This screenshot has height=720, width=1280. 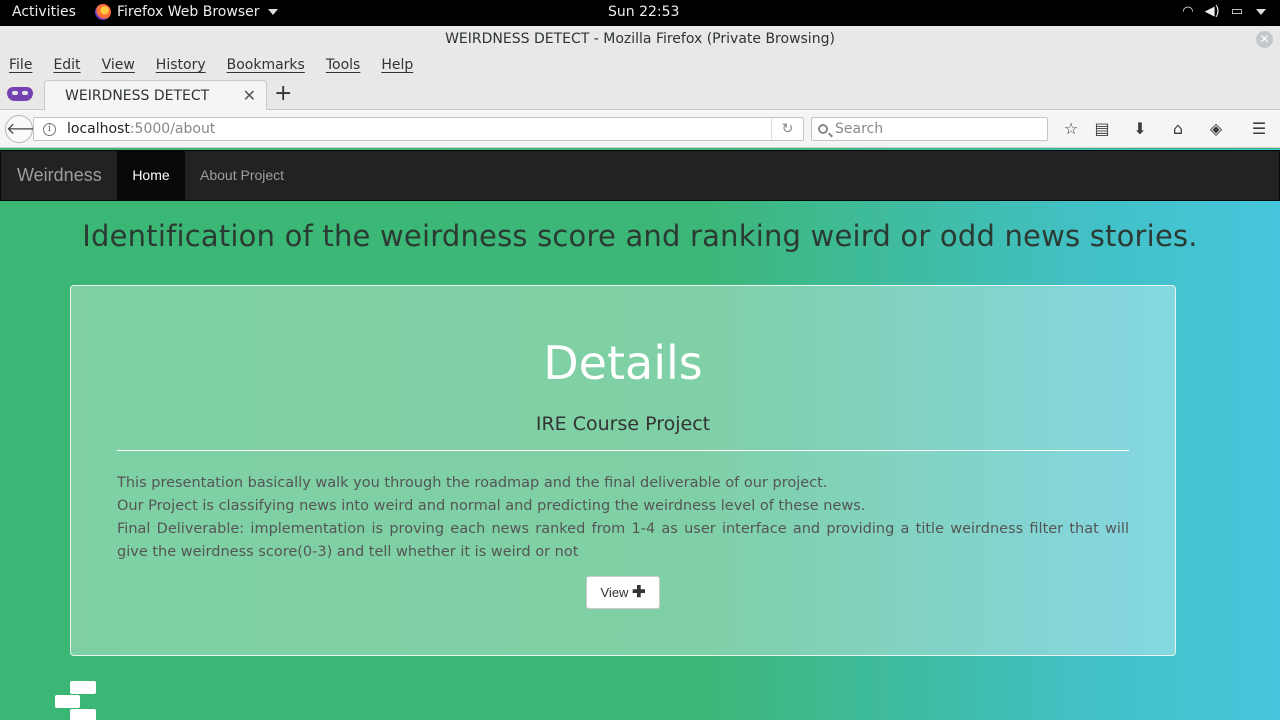 What do you see at coordinates (623, 450) in the screenshot?
I see `divider` at bounding box center [623, 450].